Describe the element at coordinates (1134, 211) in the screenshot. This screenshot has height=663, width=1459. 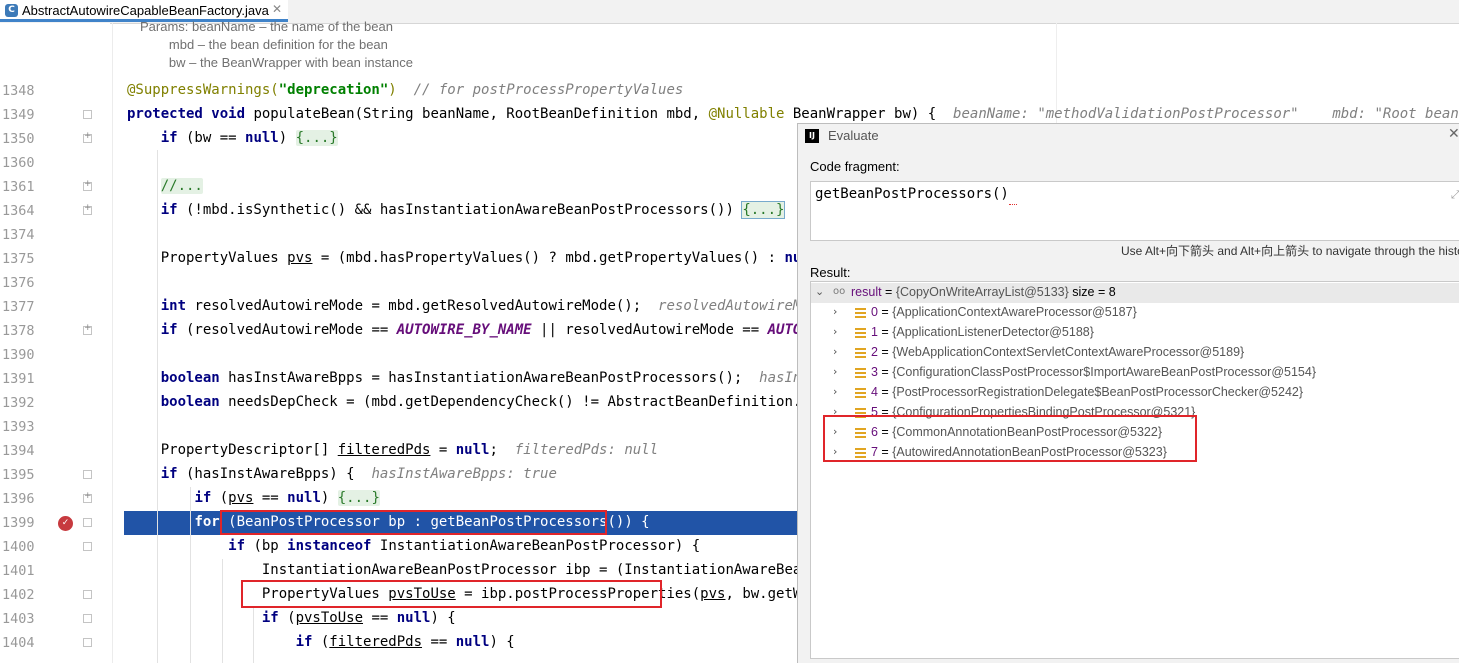
I see `code-fragment-input: getBeanPostProcessors() ⤢` at that location.